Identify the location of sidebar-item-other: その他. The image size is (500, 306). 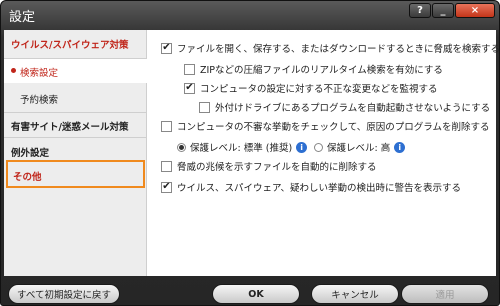
(75, 174).